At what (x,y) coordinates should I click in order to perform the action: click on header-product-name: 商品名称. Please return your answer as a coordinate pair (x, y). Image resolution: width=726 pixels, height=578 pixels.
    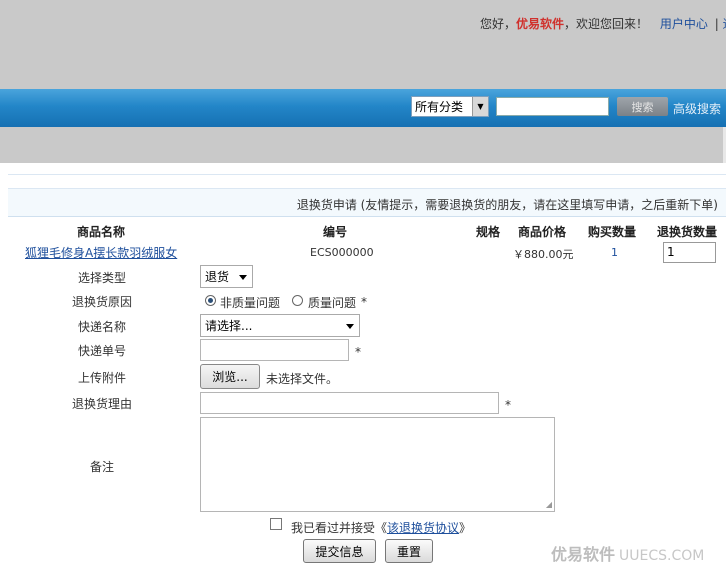
    Looking at the image, I should click on (101, 232).